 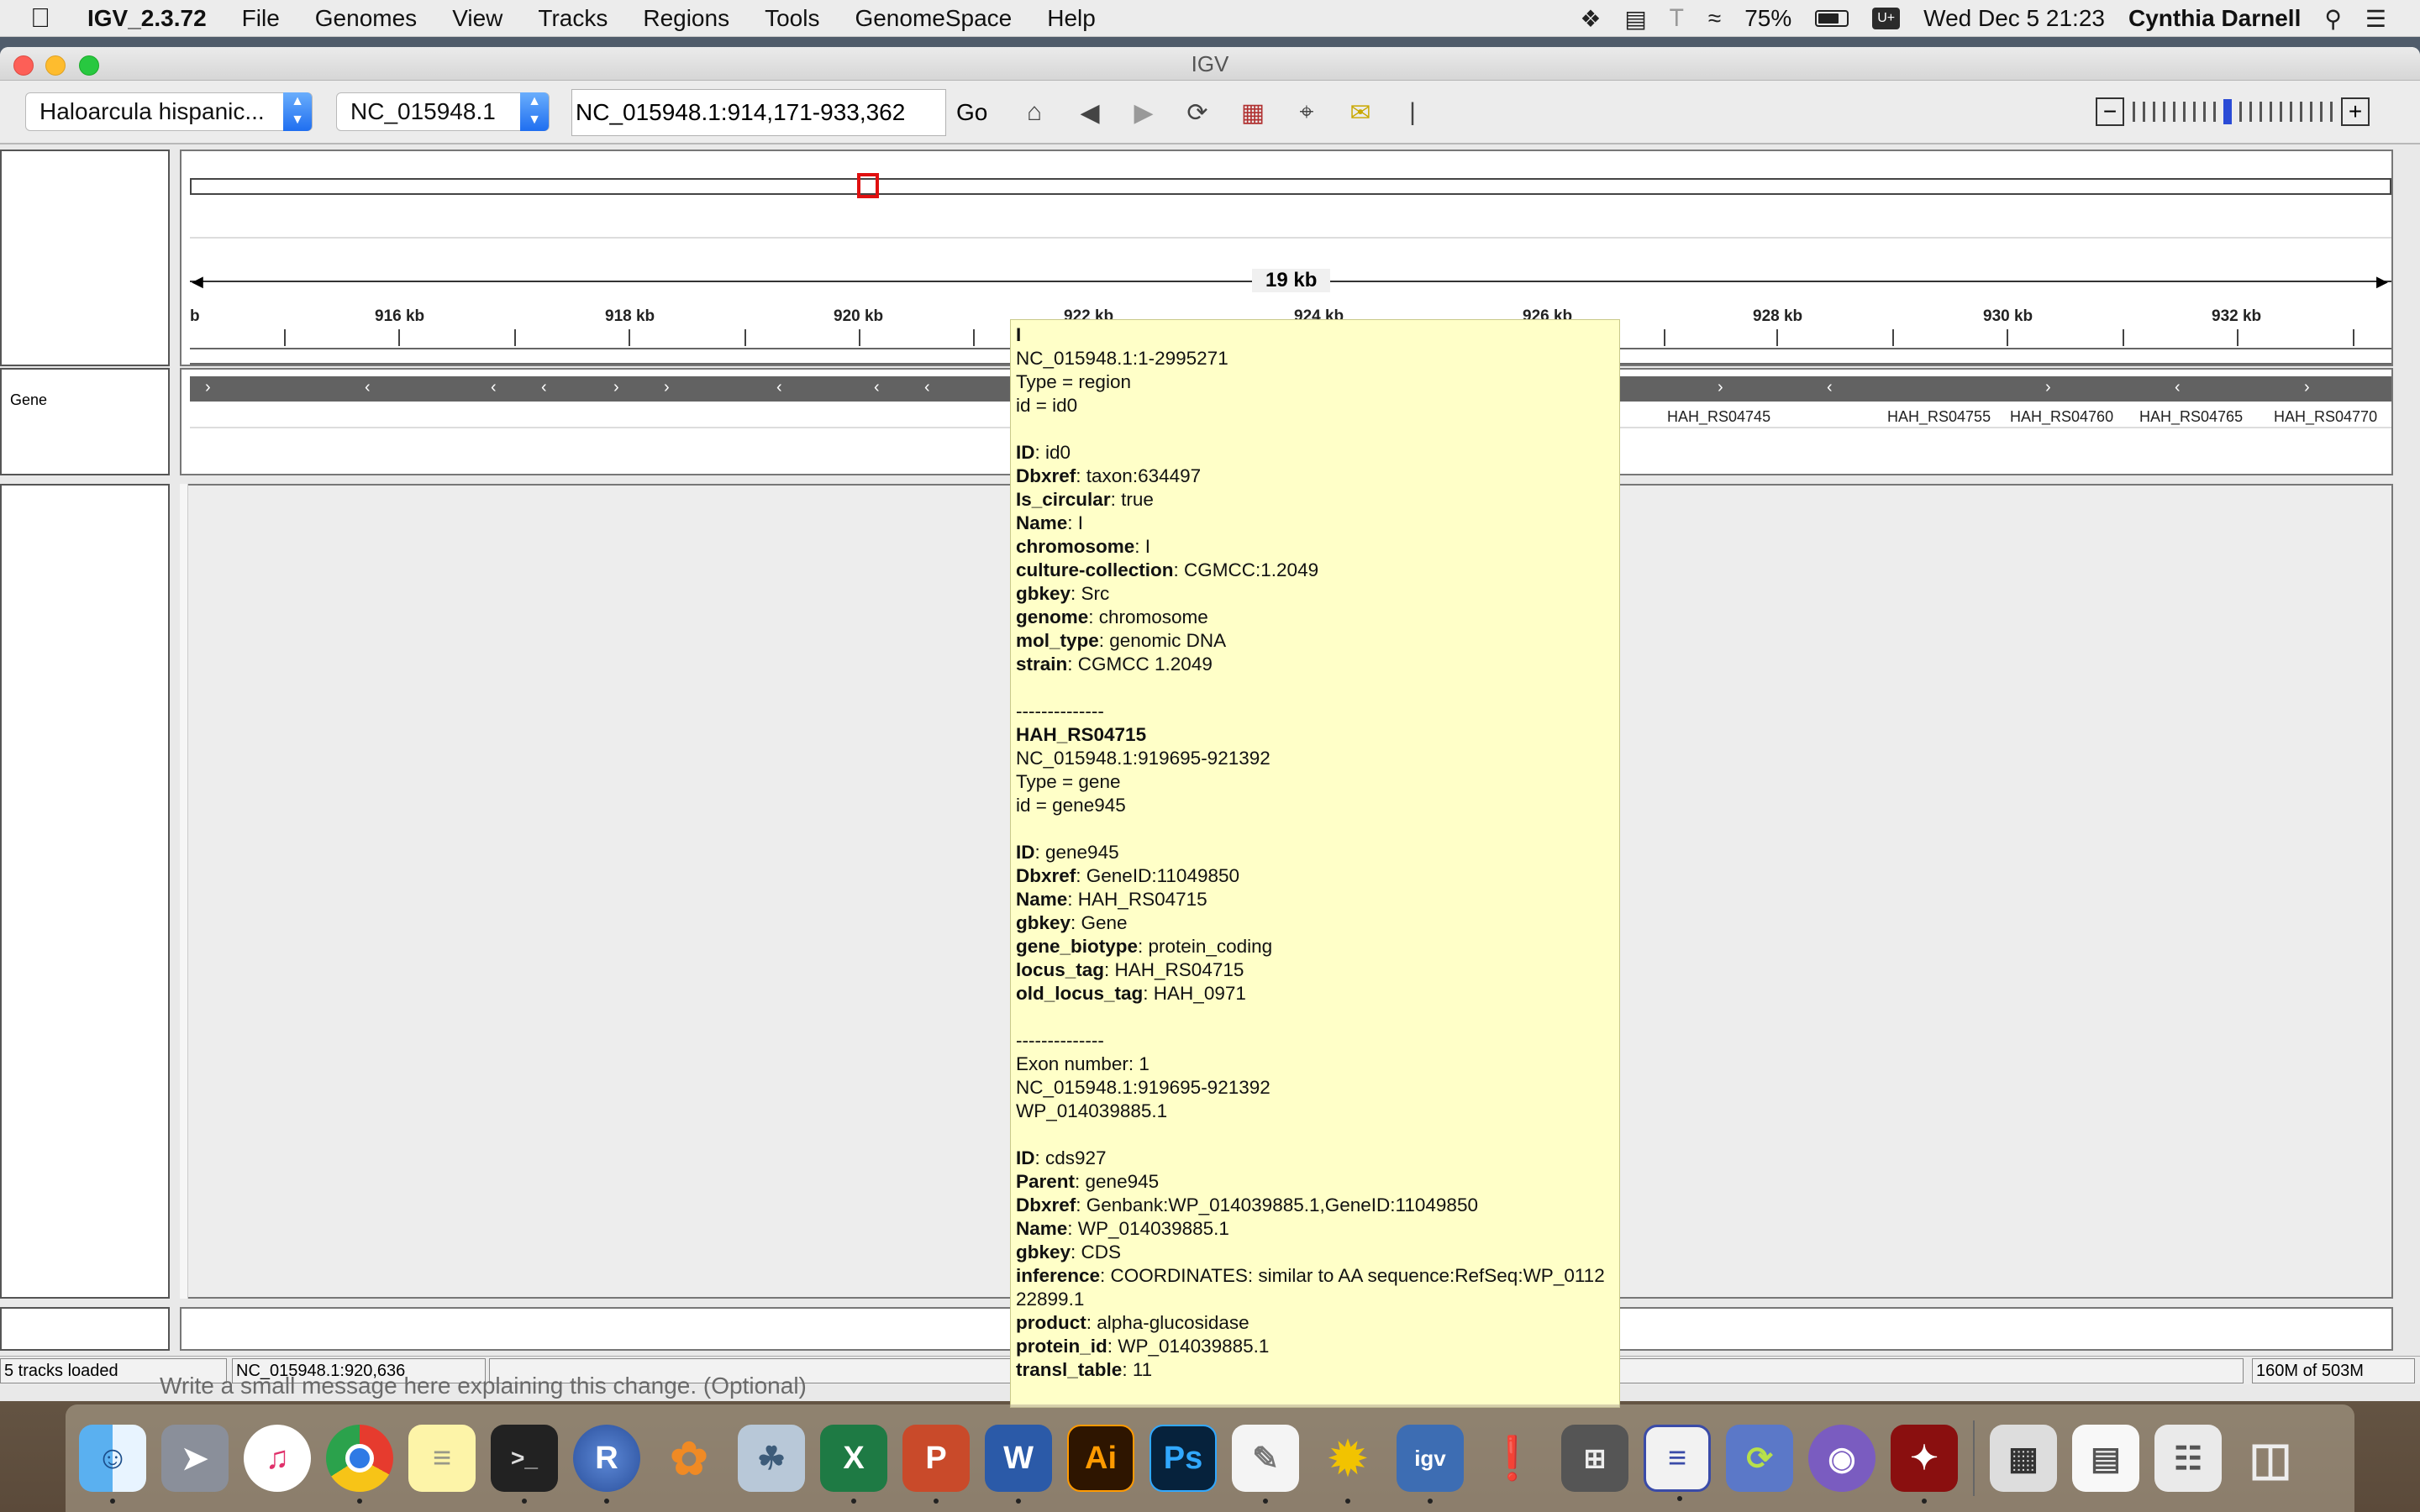 What do you see at coordinates (1077, 946) in the screenshot?
I see `popup-key: gene_biotype` at bounding box center [1077, 946].